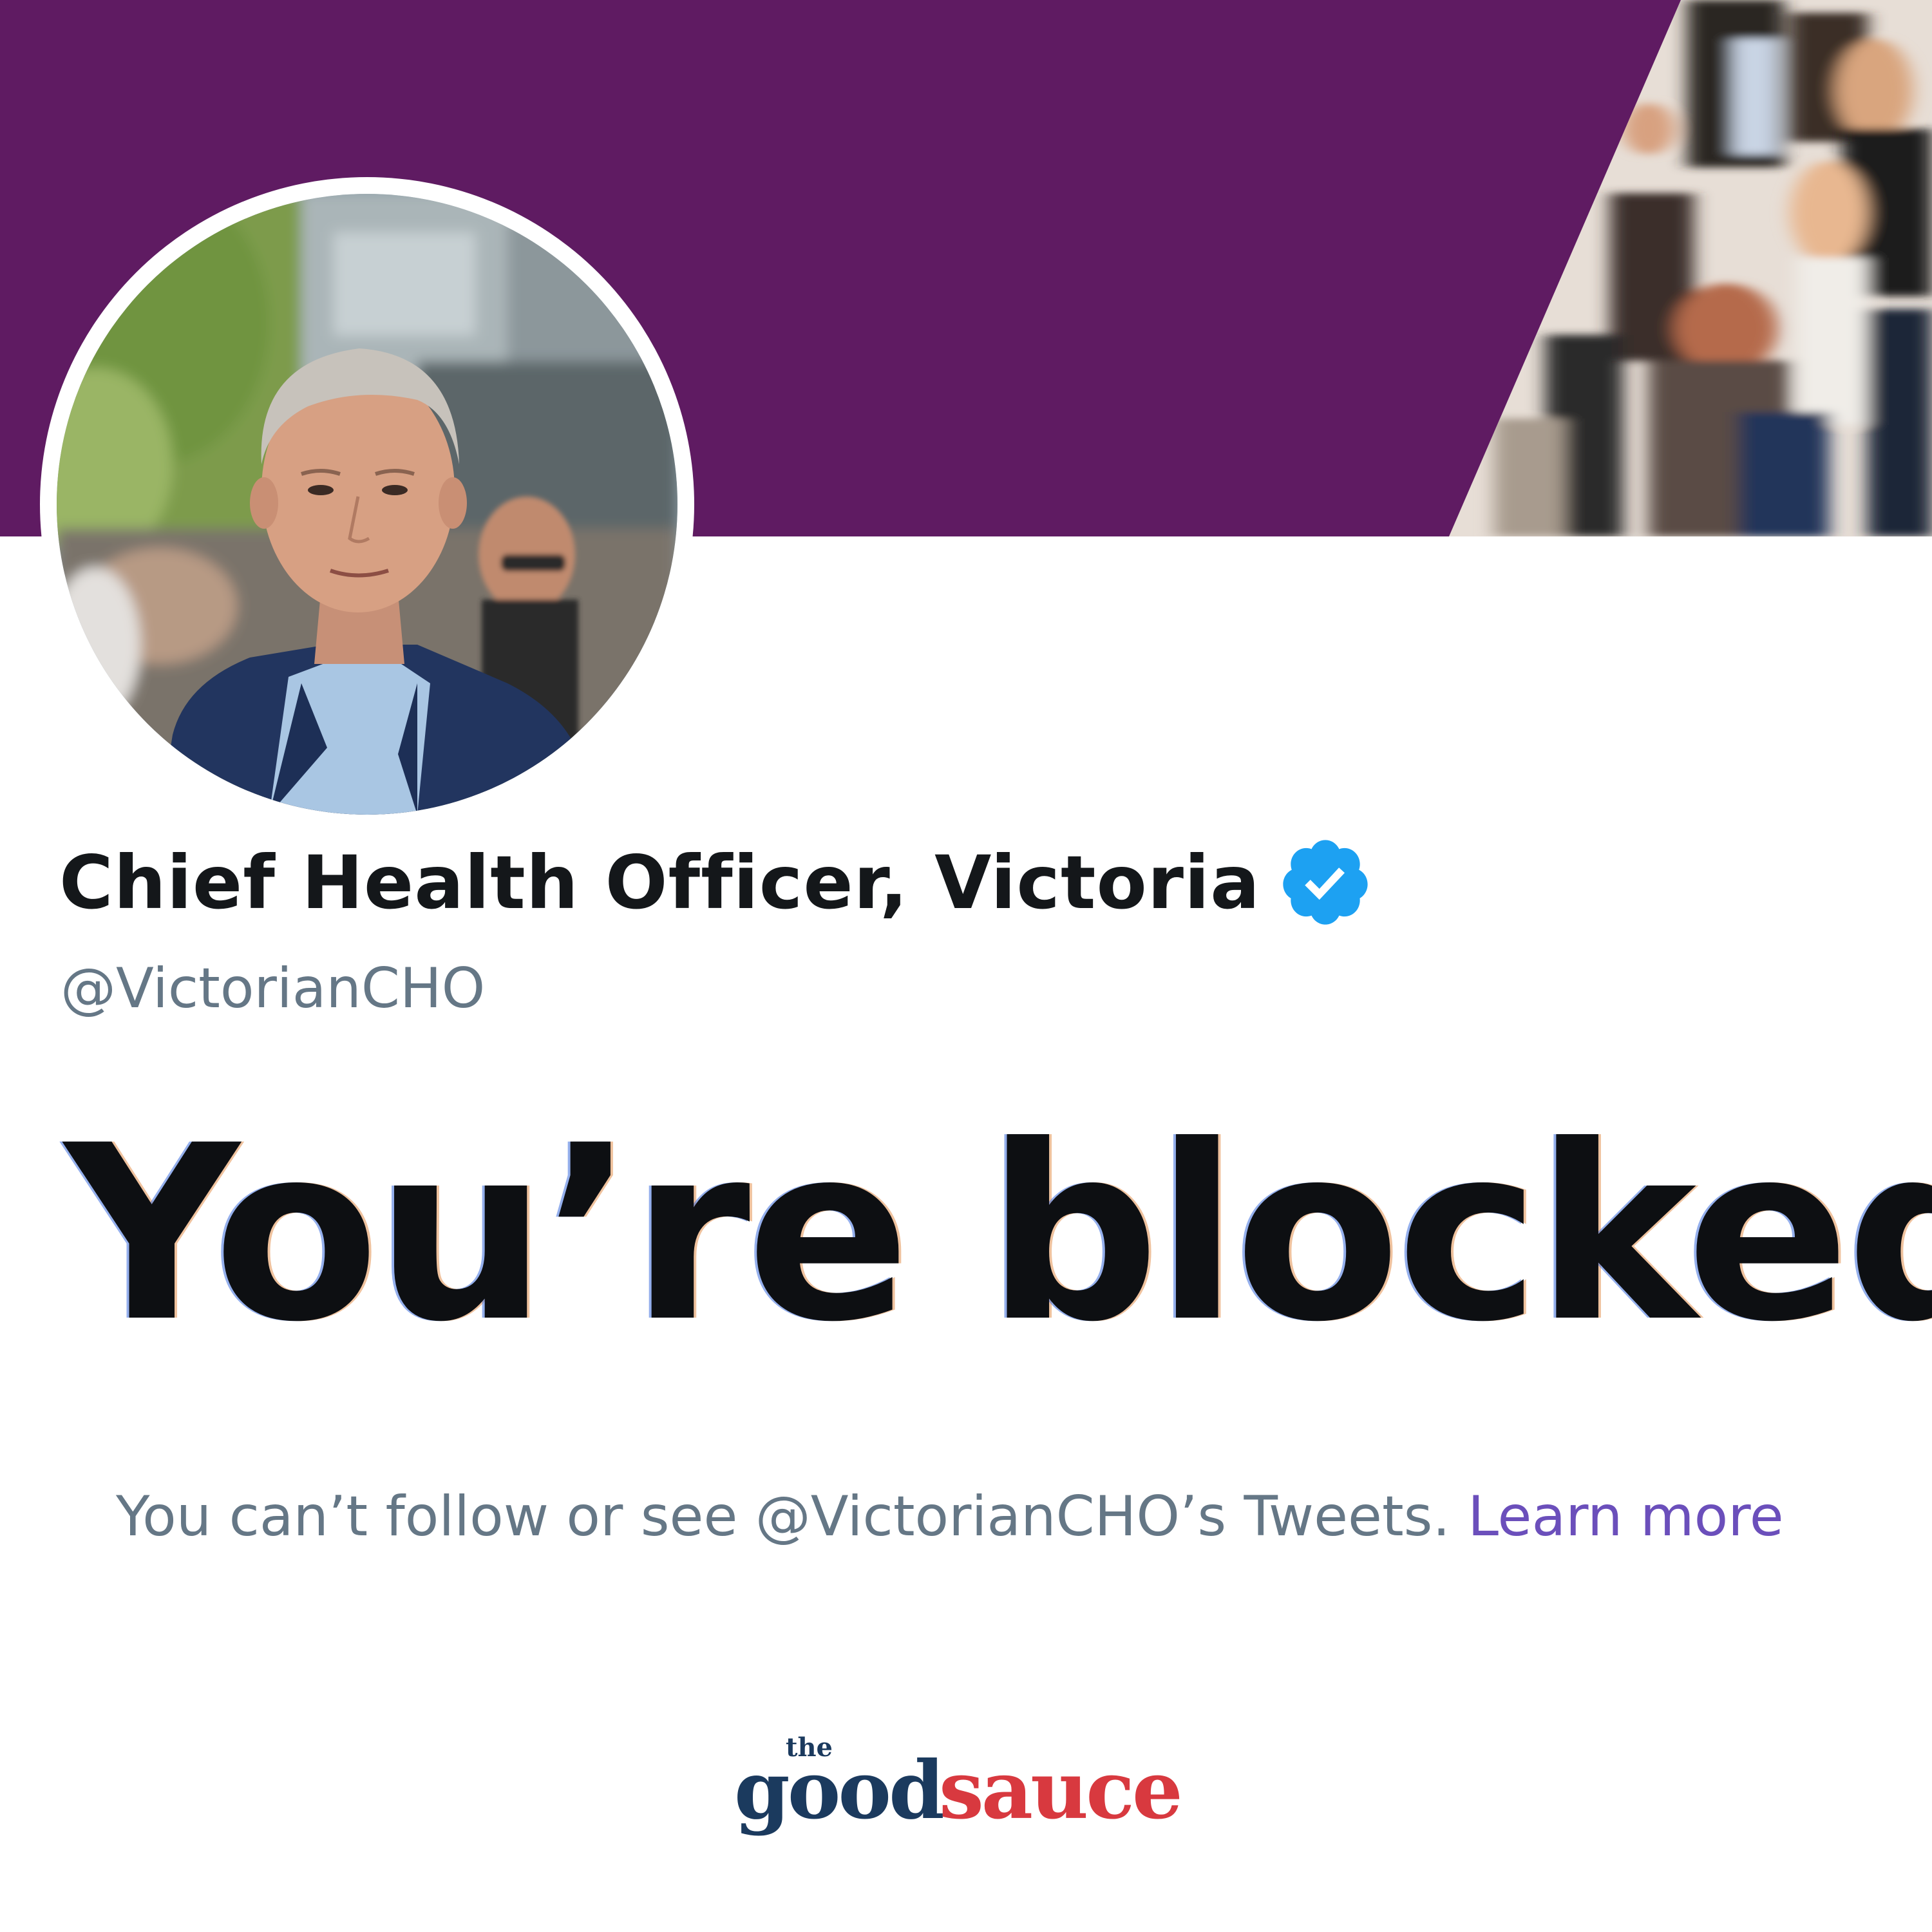 This screenshot has height=1932, width=1932. What do you see at coordinates (998, 1234) in the screenshot?
I see `blocked-heading: You’re blocked` at bounding box center [998, 1234].